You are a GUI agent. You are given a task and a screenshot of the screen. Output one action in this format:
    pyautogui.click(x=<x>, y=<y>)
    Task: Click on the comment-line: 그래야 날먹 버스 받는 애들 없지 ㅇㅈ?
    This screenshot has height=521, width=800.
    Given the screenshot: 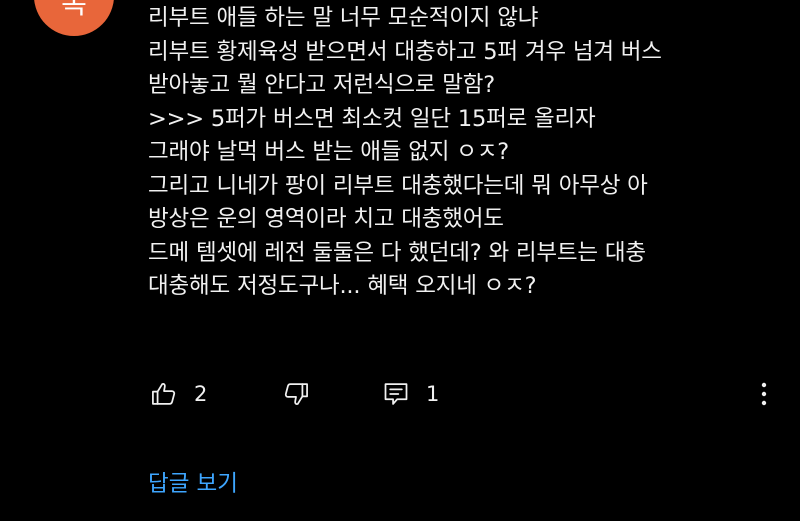 What is the action you would take?
    pyautogui.click(x=328, y=152)
    